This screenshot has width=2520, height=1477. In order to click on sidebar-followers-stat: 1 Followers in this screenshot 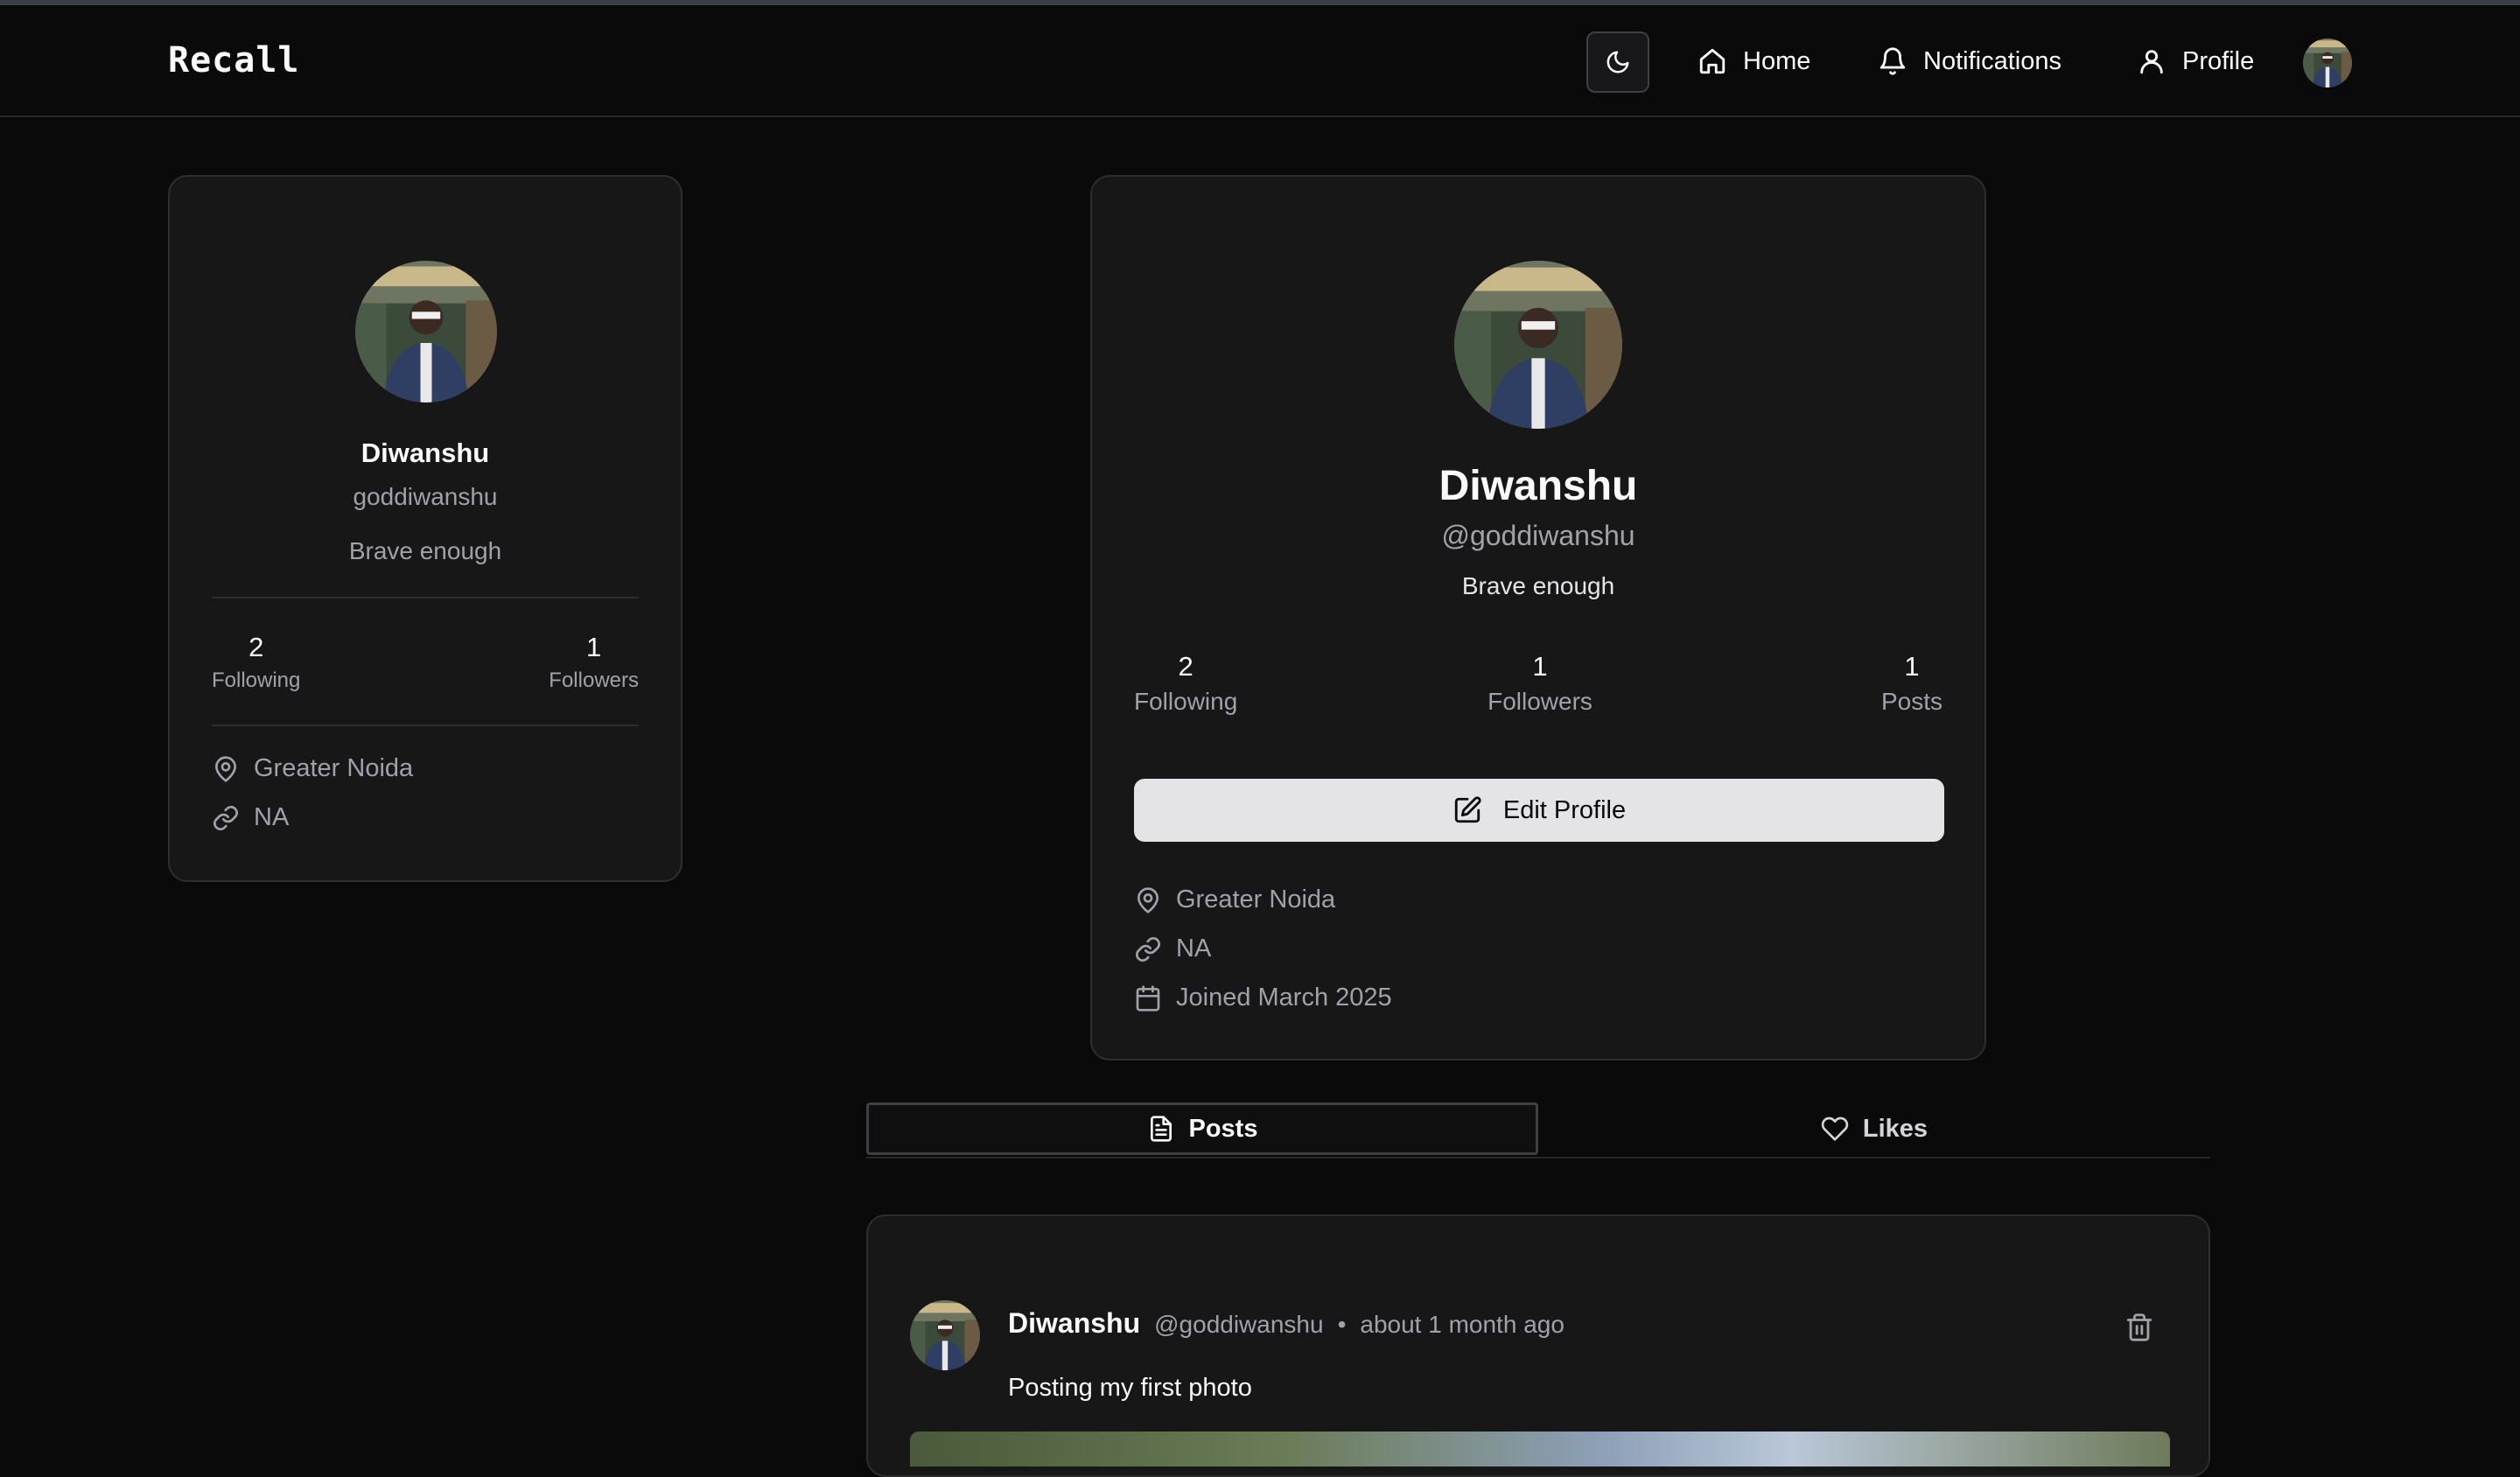, I will do `click(594, 662)`.